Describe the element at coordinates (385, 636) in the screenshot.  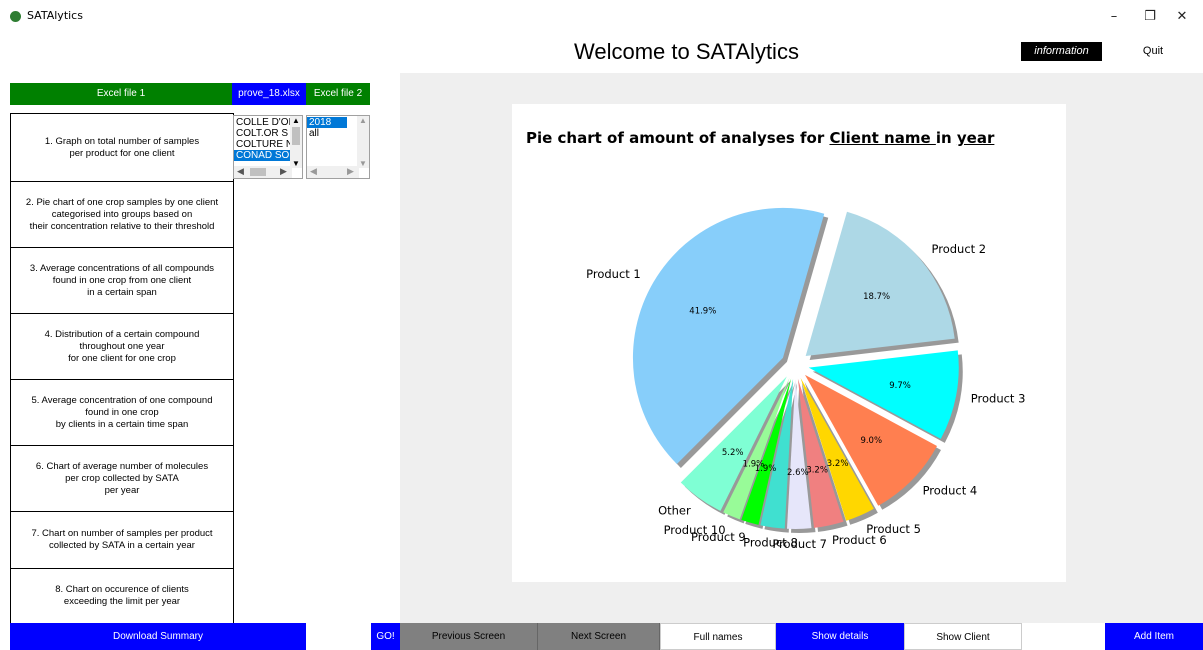
I see `go-button: GO!` at that location.